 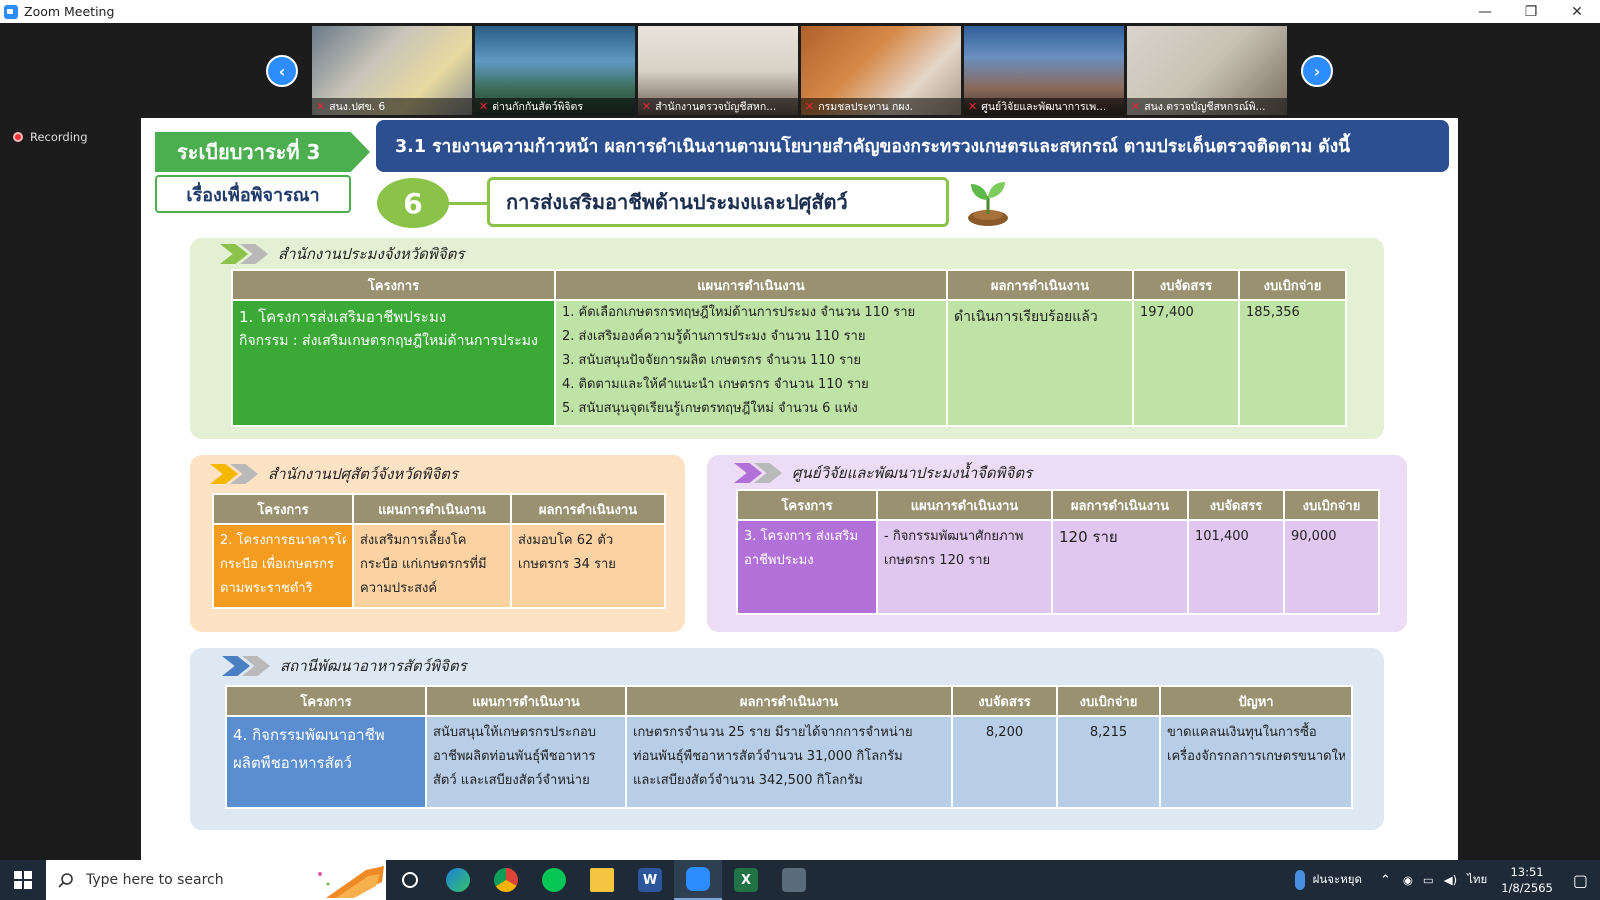 I want to click on language-indicator: ไทย, so click(x=1477, y=880).